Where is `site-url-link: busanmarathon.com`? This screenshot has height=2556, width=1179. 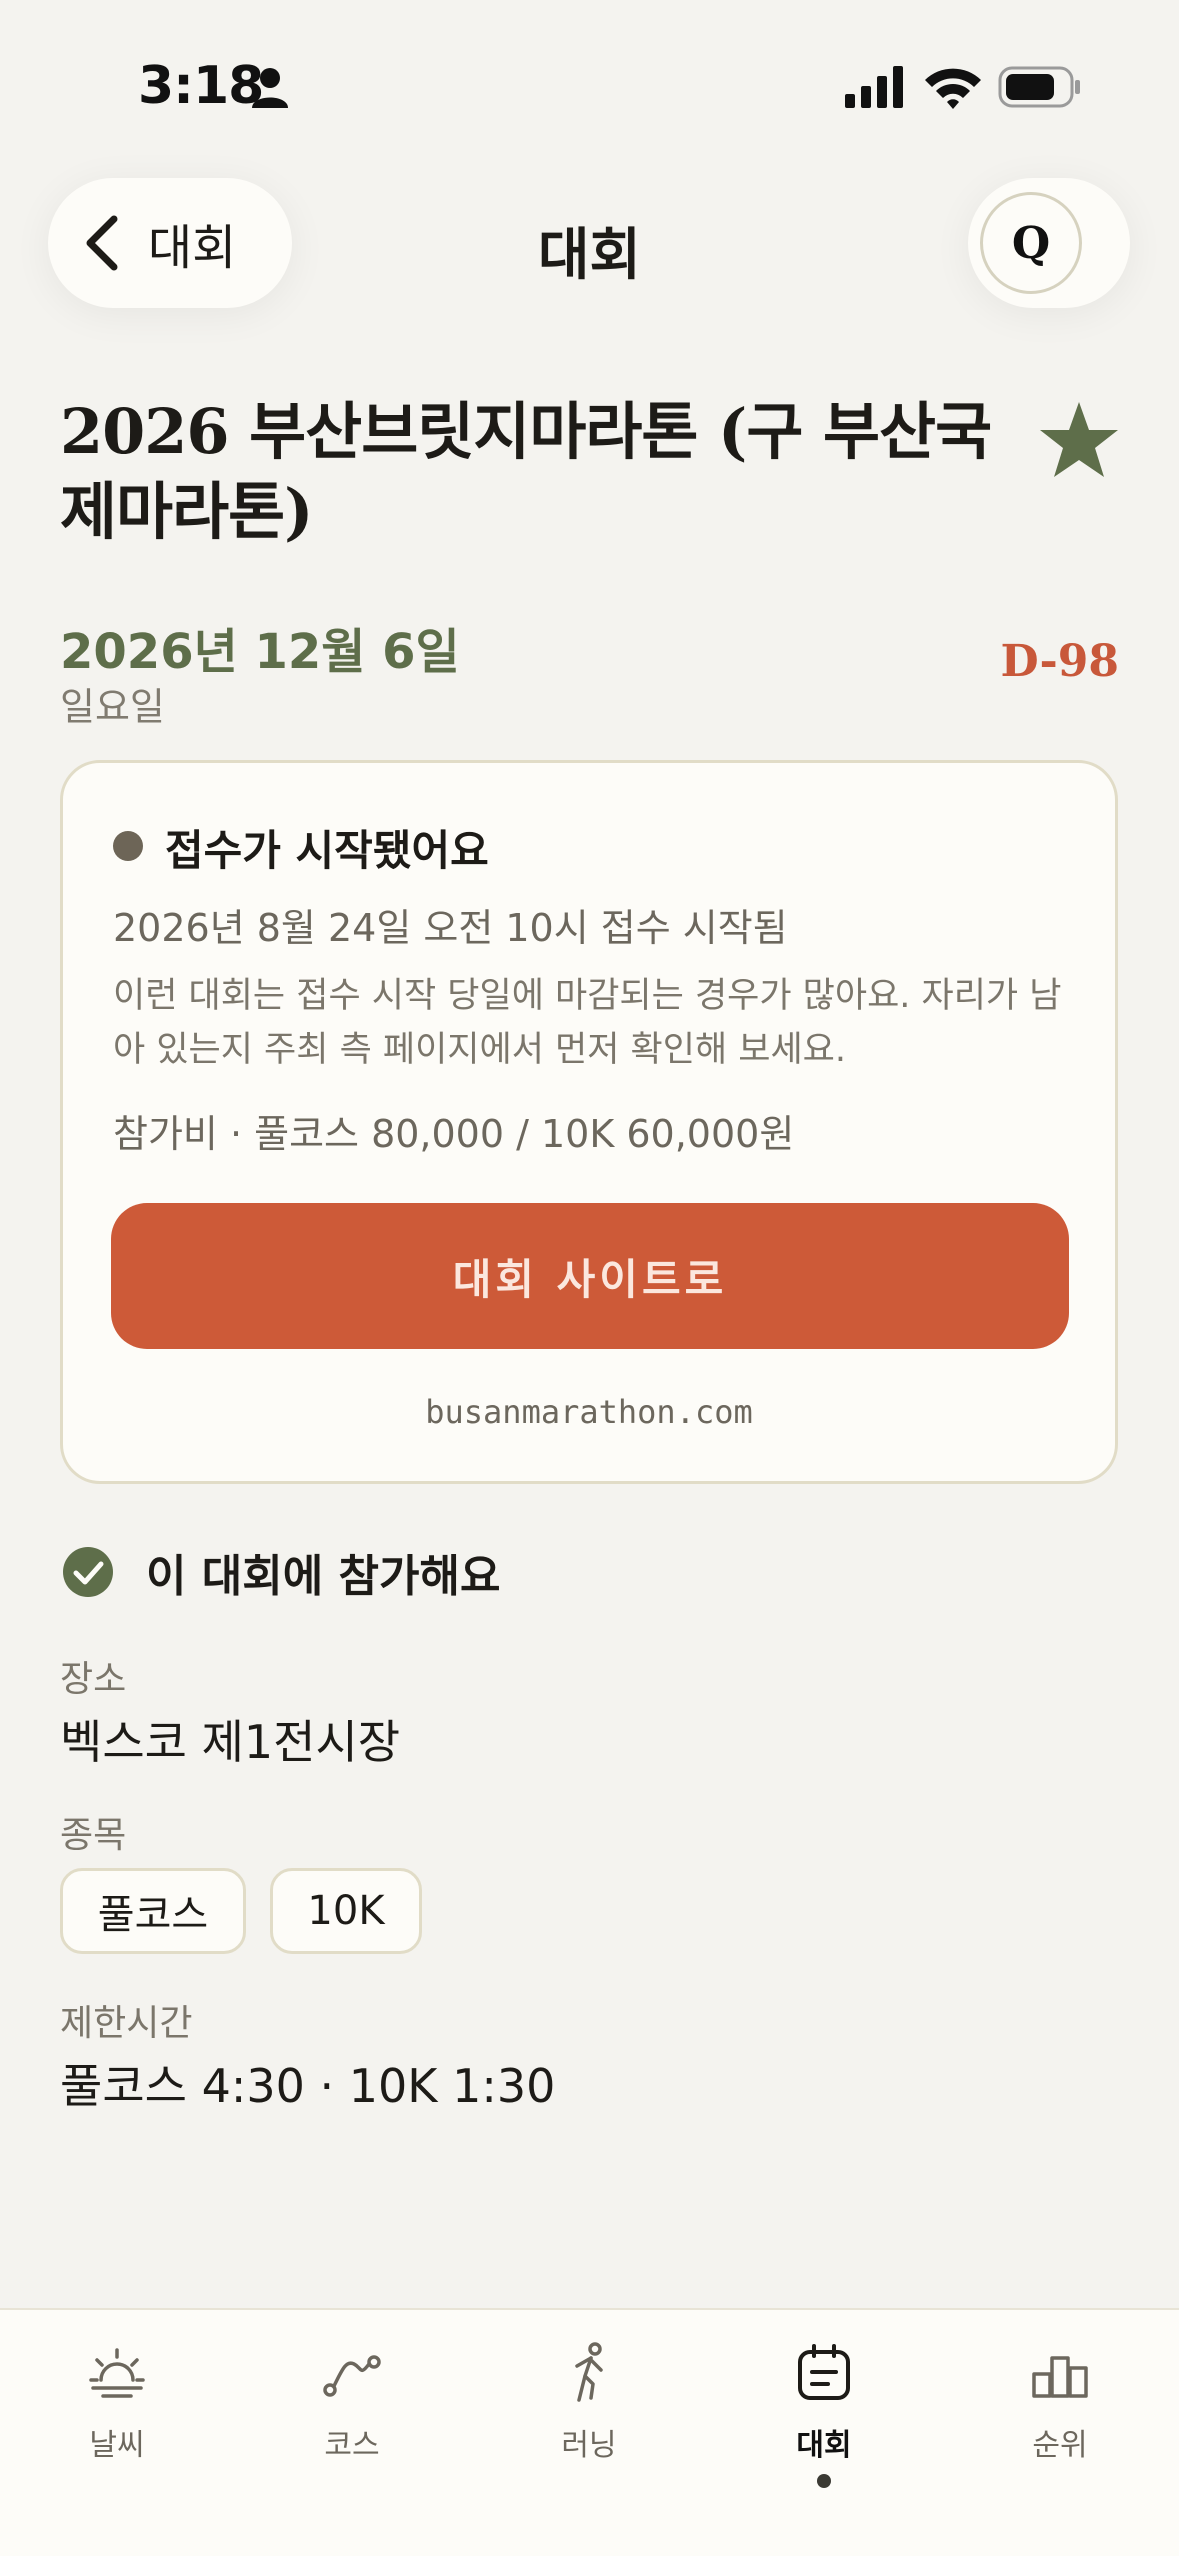
site-url-link: busanmarathon.com is located at coordinates (589, 1412).